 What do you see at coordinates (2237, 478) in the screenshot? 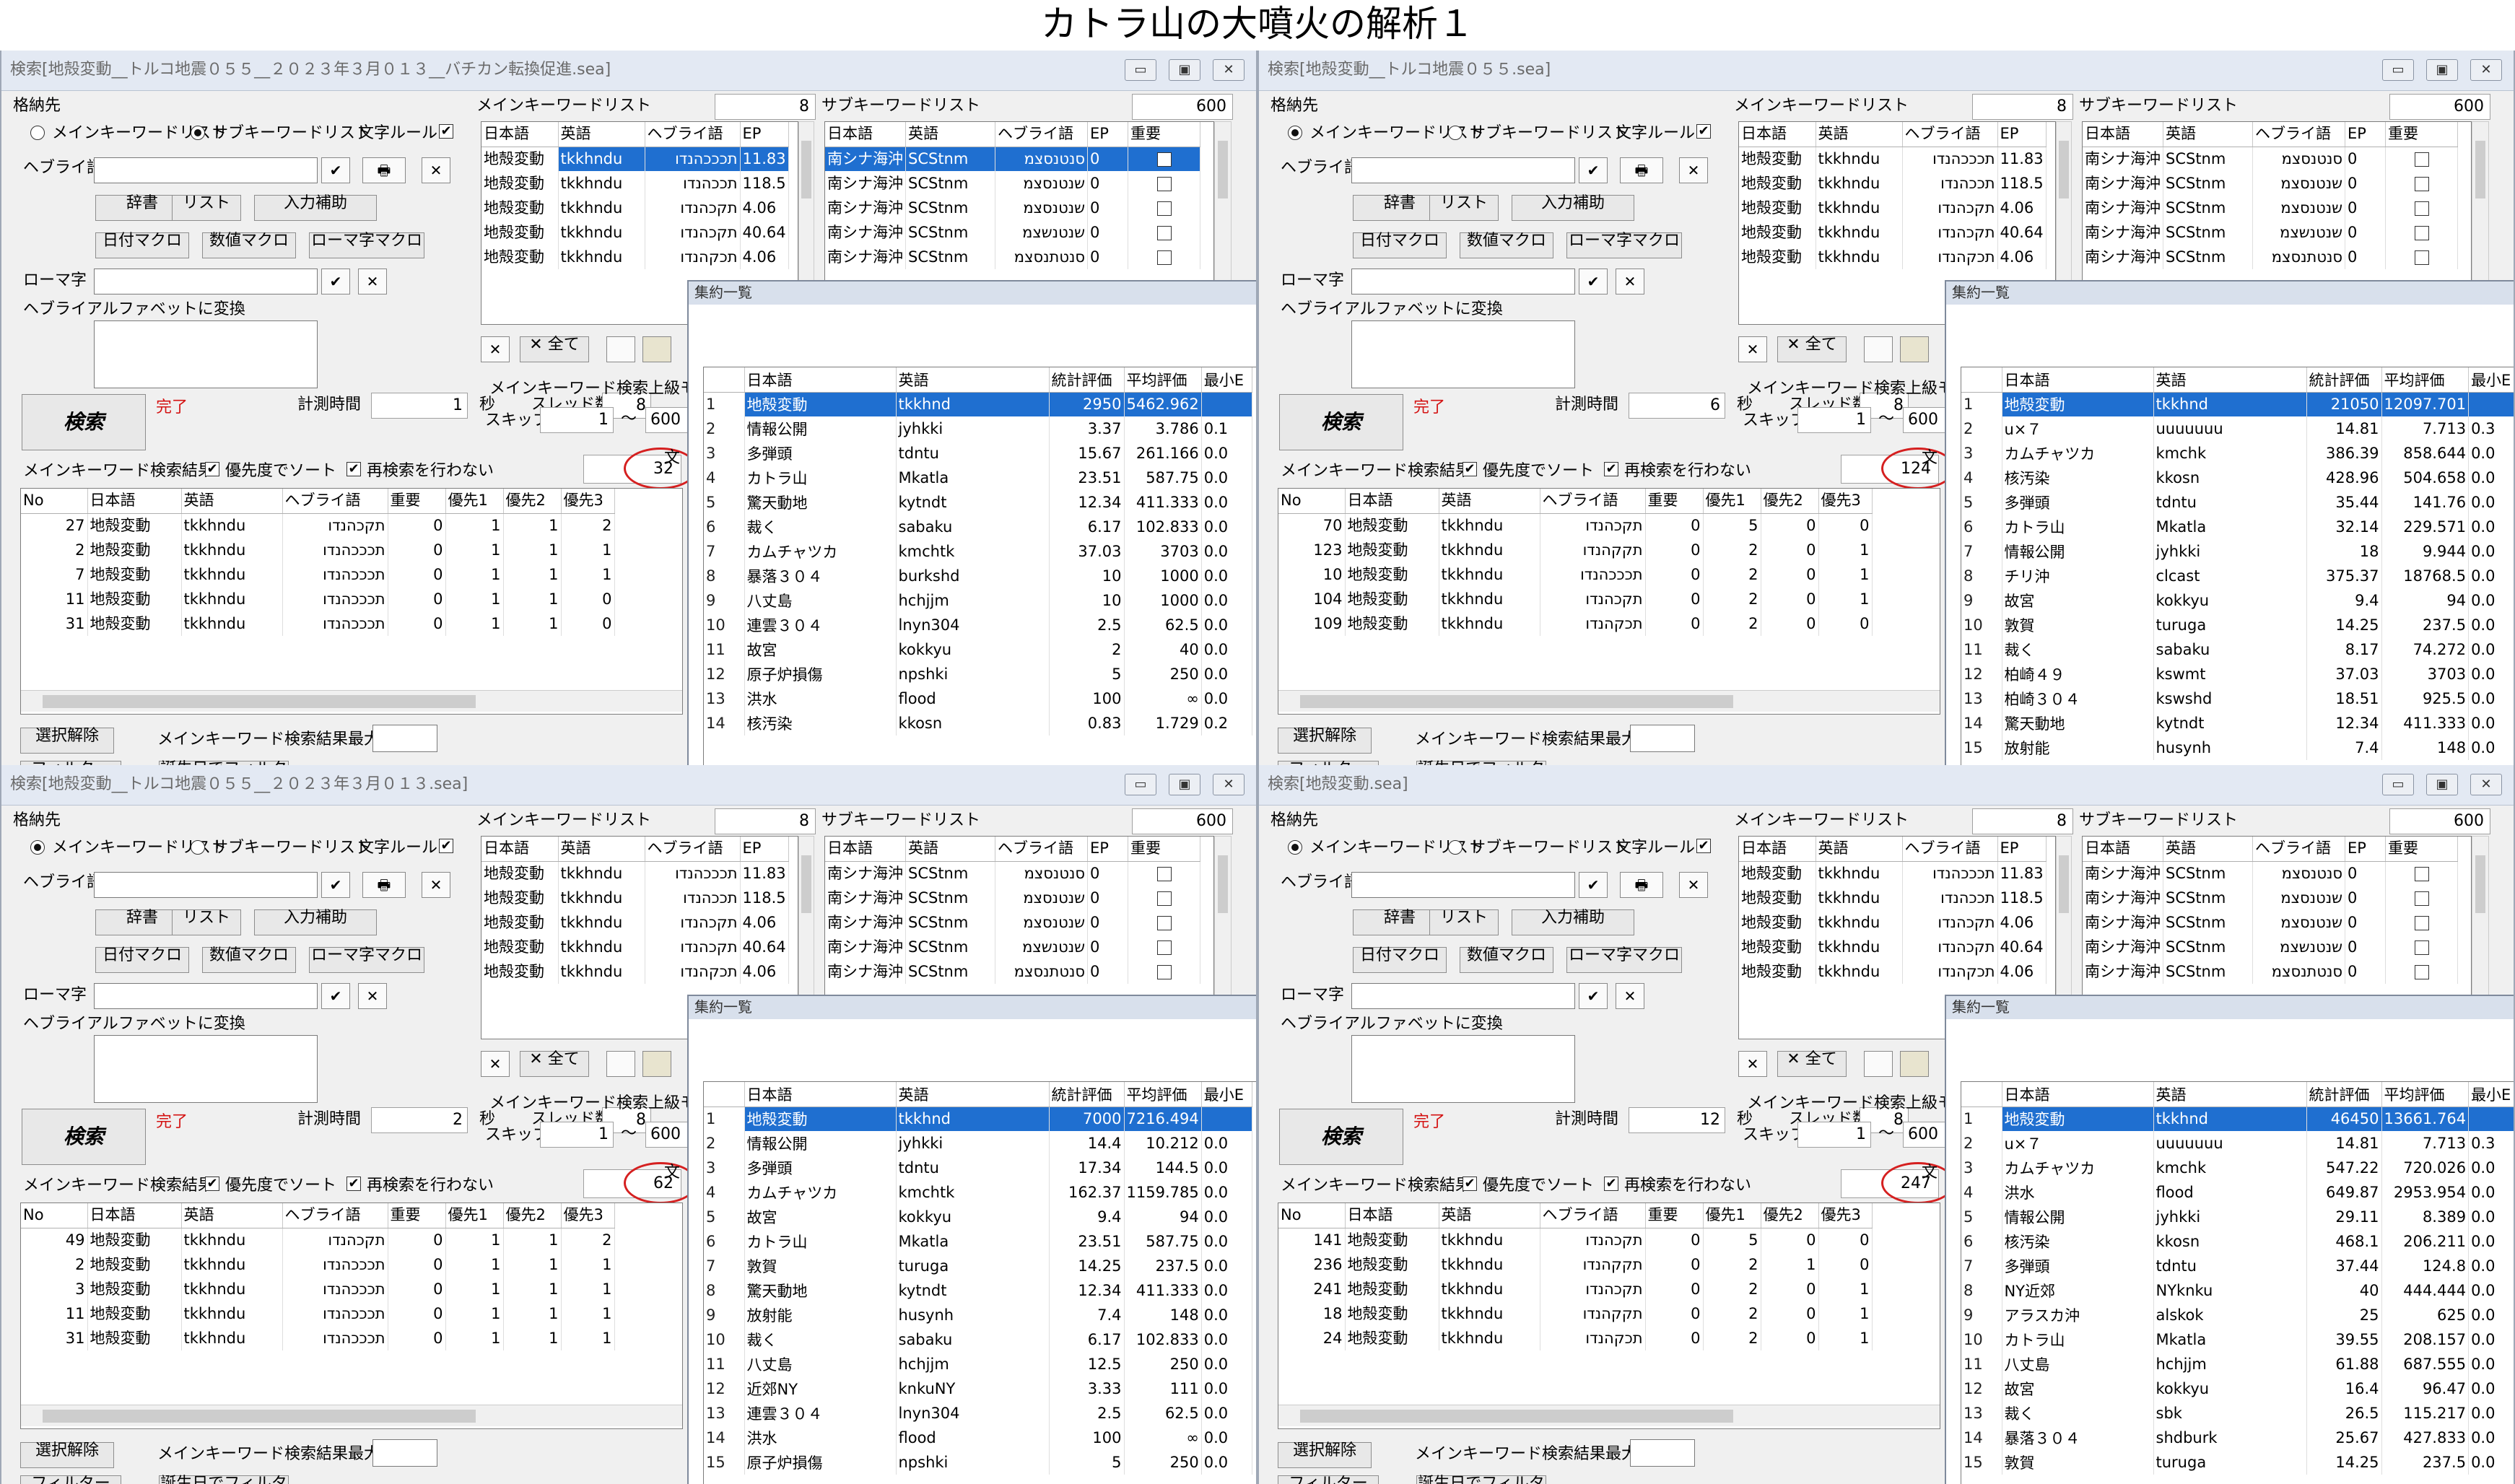
I see `table-row: 4 核汚染 kkosn 428.96 504.658 0.0` at bounding box center [2237, 478].